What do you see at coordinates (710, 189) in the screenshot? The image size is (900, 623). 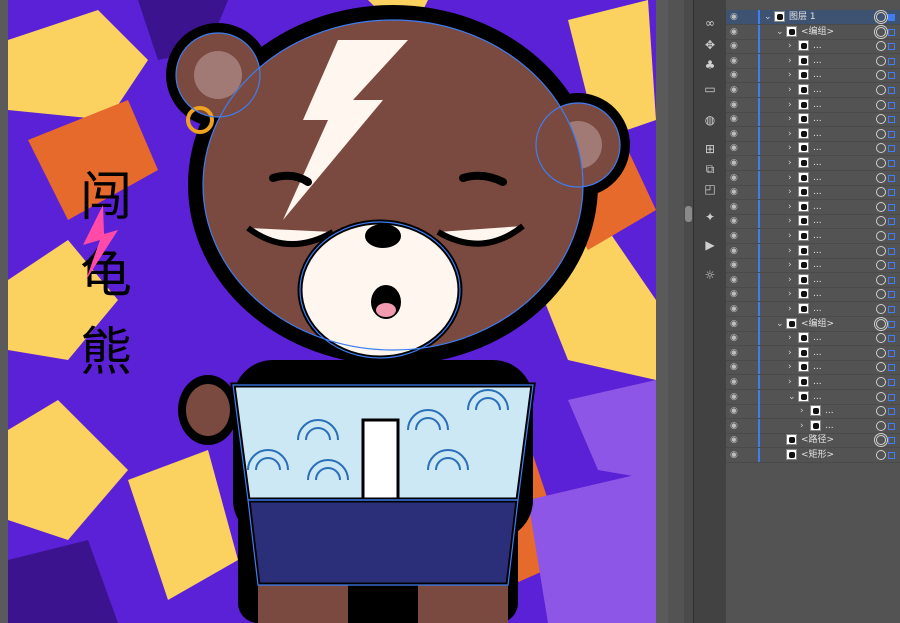 I see `pathfinder-icon: ◰` at bounding box center [710, 189].